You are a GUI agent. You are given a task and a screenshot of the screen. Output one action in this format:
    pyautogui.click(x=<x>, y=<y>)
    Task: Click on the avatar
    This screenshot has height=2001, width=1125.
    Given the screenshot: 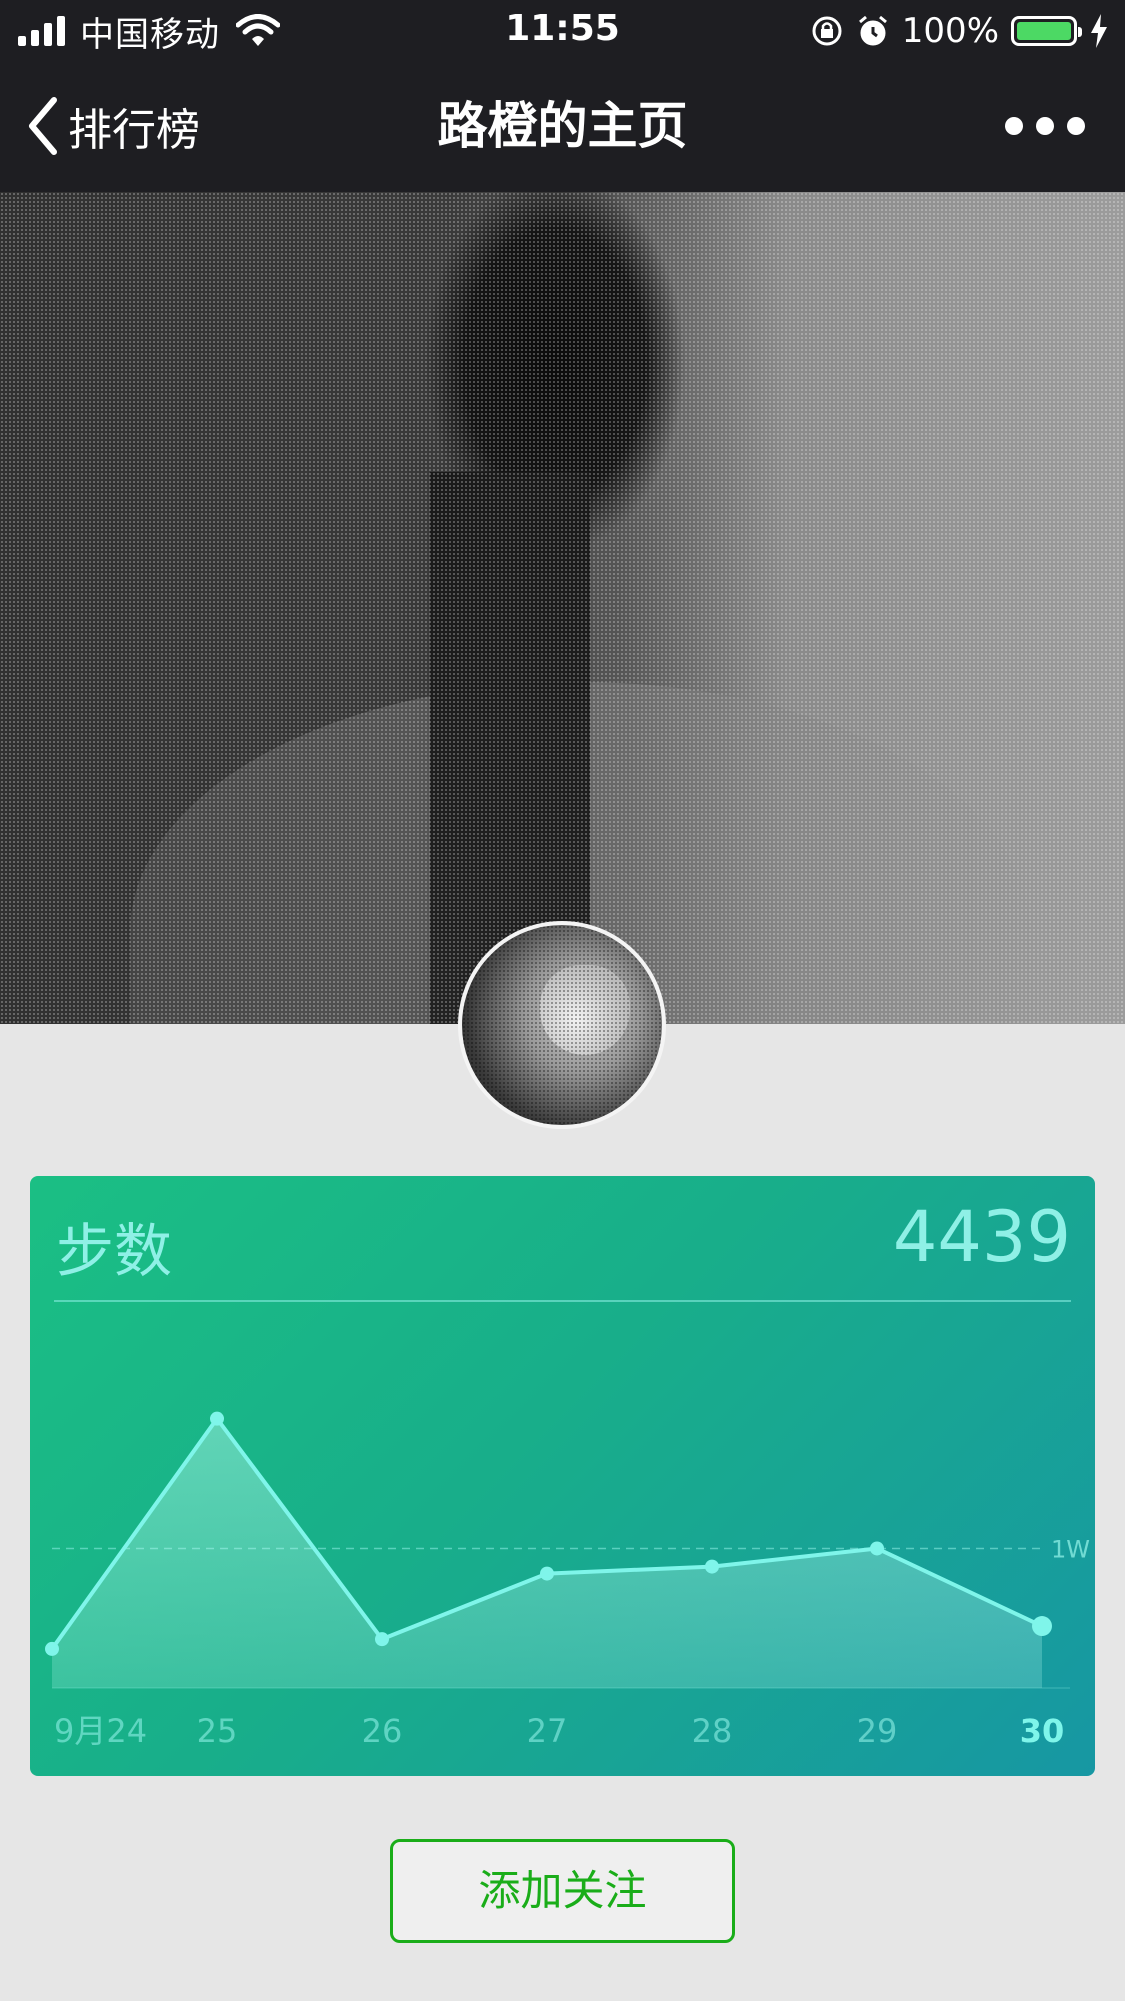 What is the action you would take?
    pyautogui.click(x=562, y=1025)
    